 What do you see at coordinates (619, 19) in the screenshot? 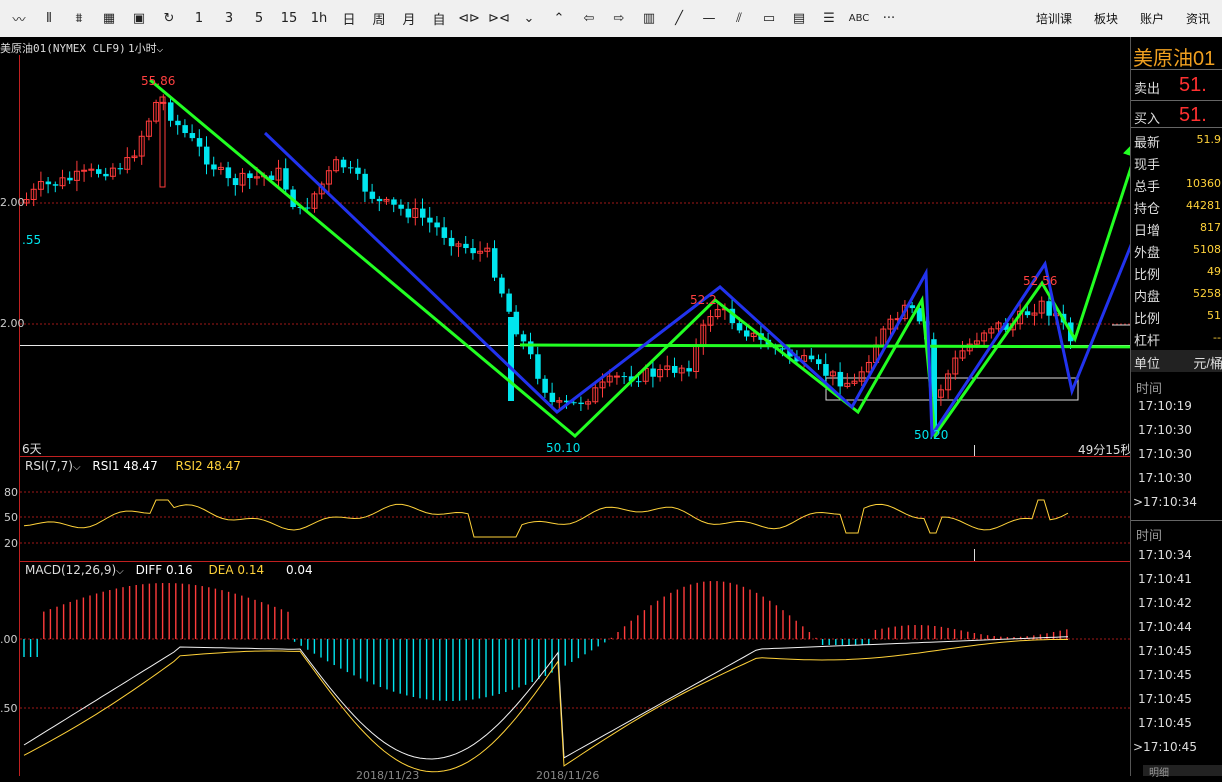
I see `arrow-right-icon: ⇨` at bounding box center [619, 19].